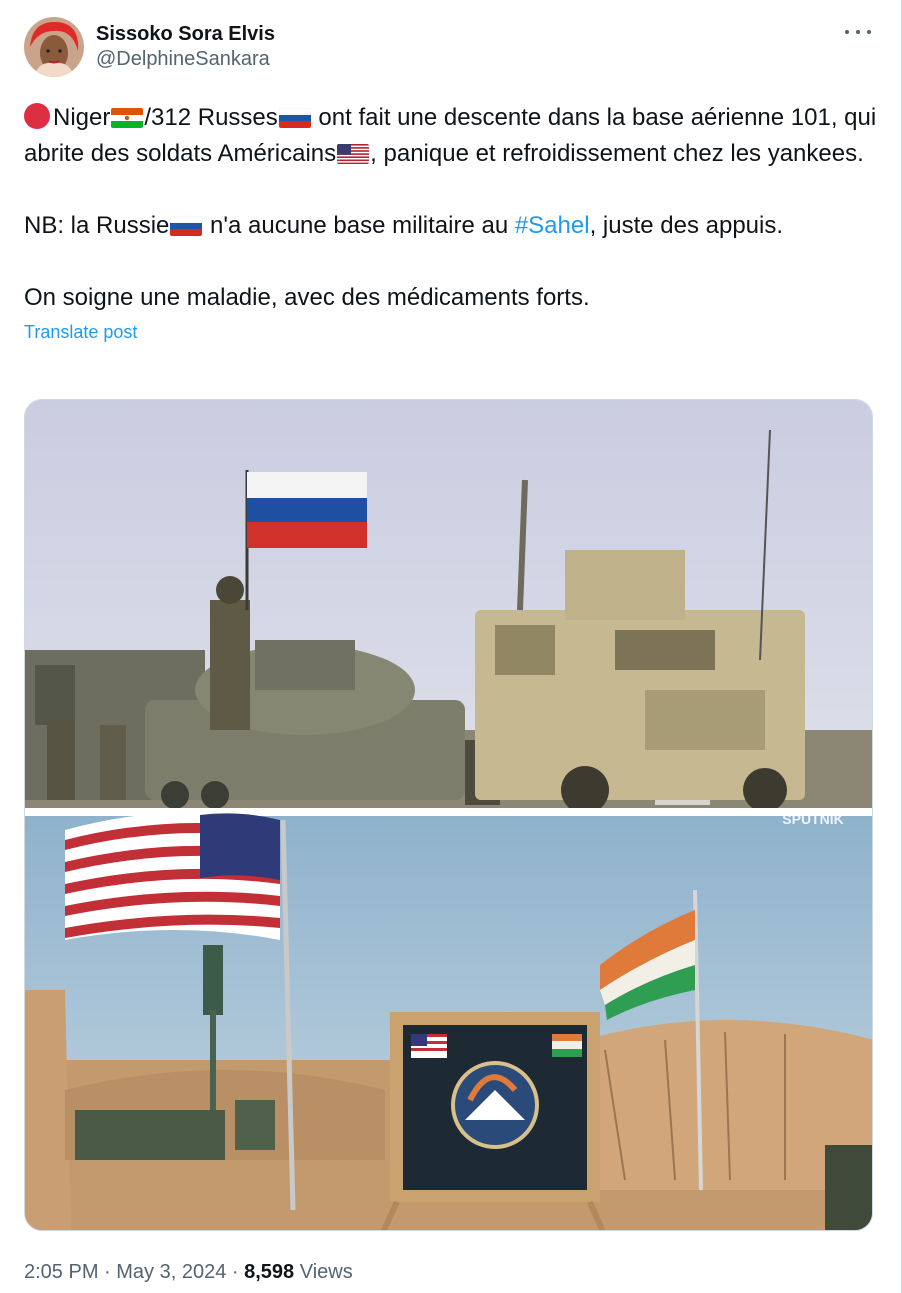  Describe the element at coordinates (211, 117) in the screenshot. I see `text-fragment: /312 Russes` at that location.